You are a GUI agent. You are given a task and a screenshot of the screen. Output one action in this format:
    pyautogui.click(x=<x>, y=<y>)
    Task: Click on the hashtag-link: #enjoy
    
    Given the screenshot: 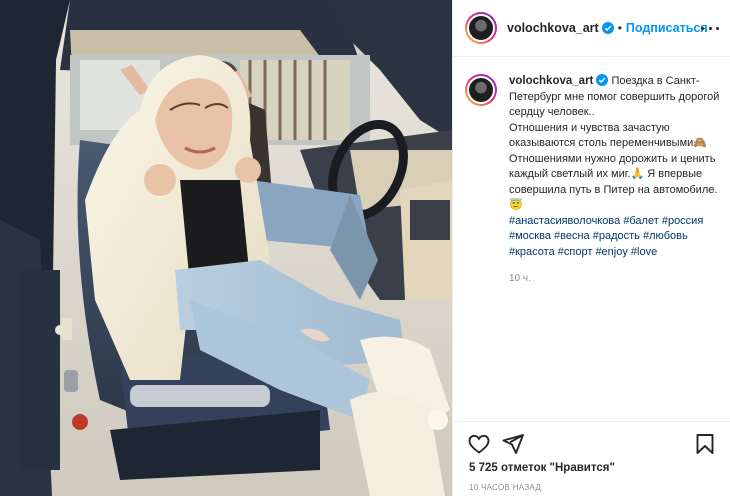 What is the action you would take?
    pyautogui.click(x=611, y=252)
    